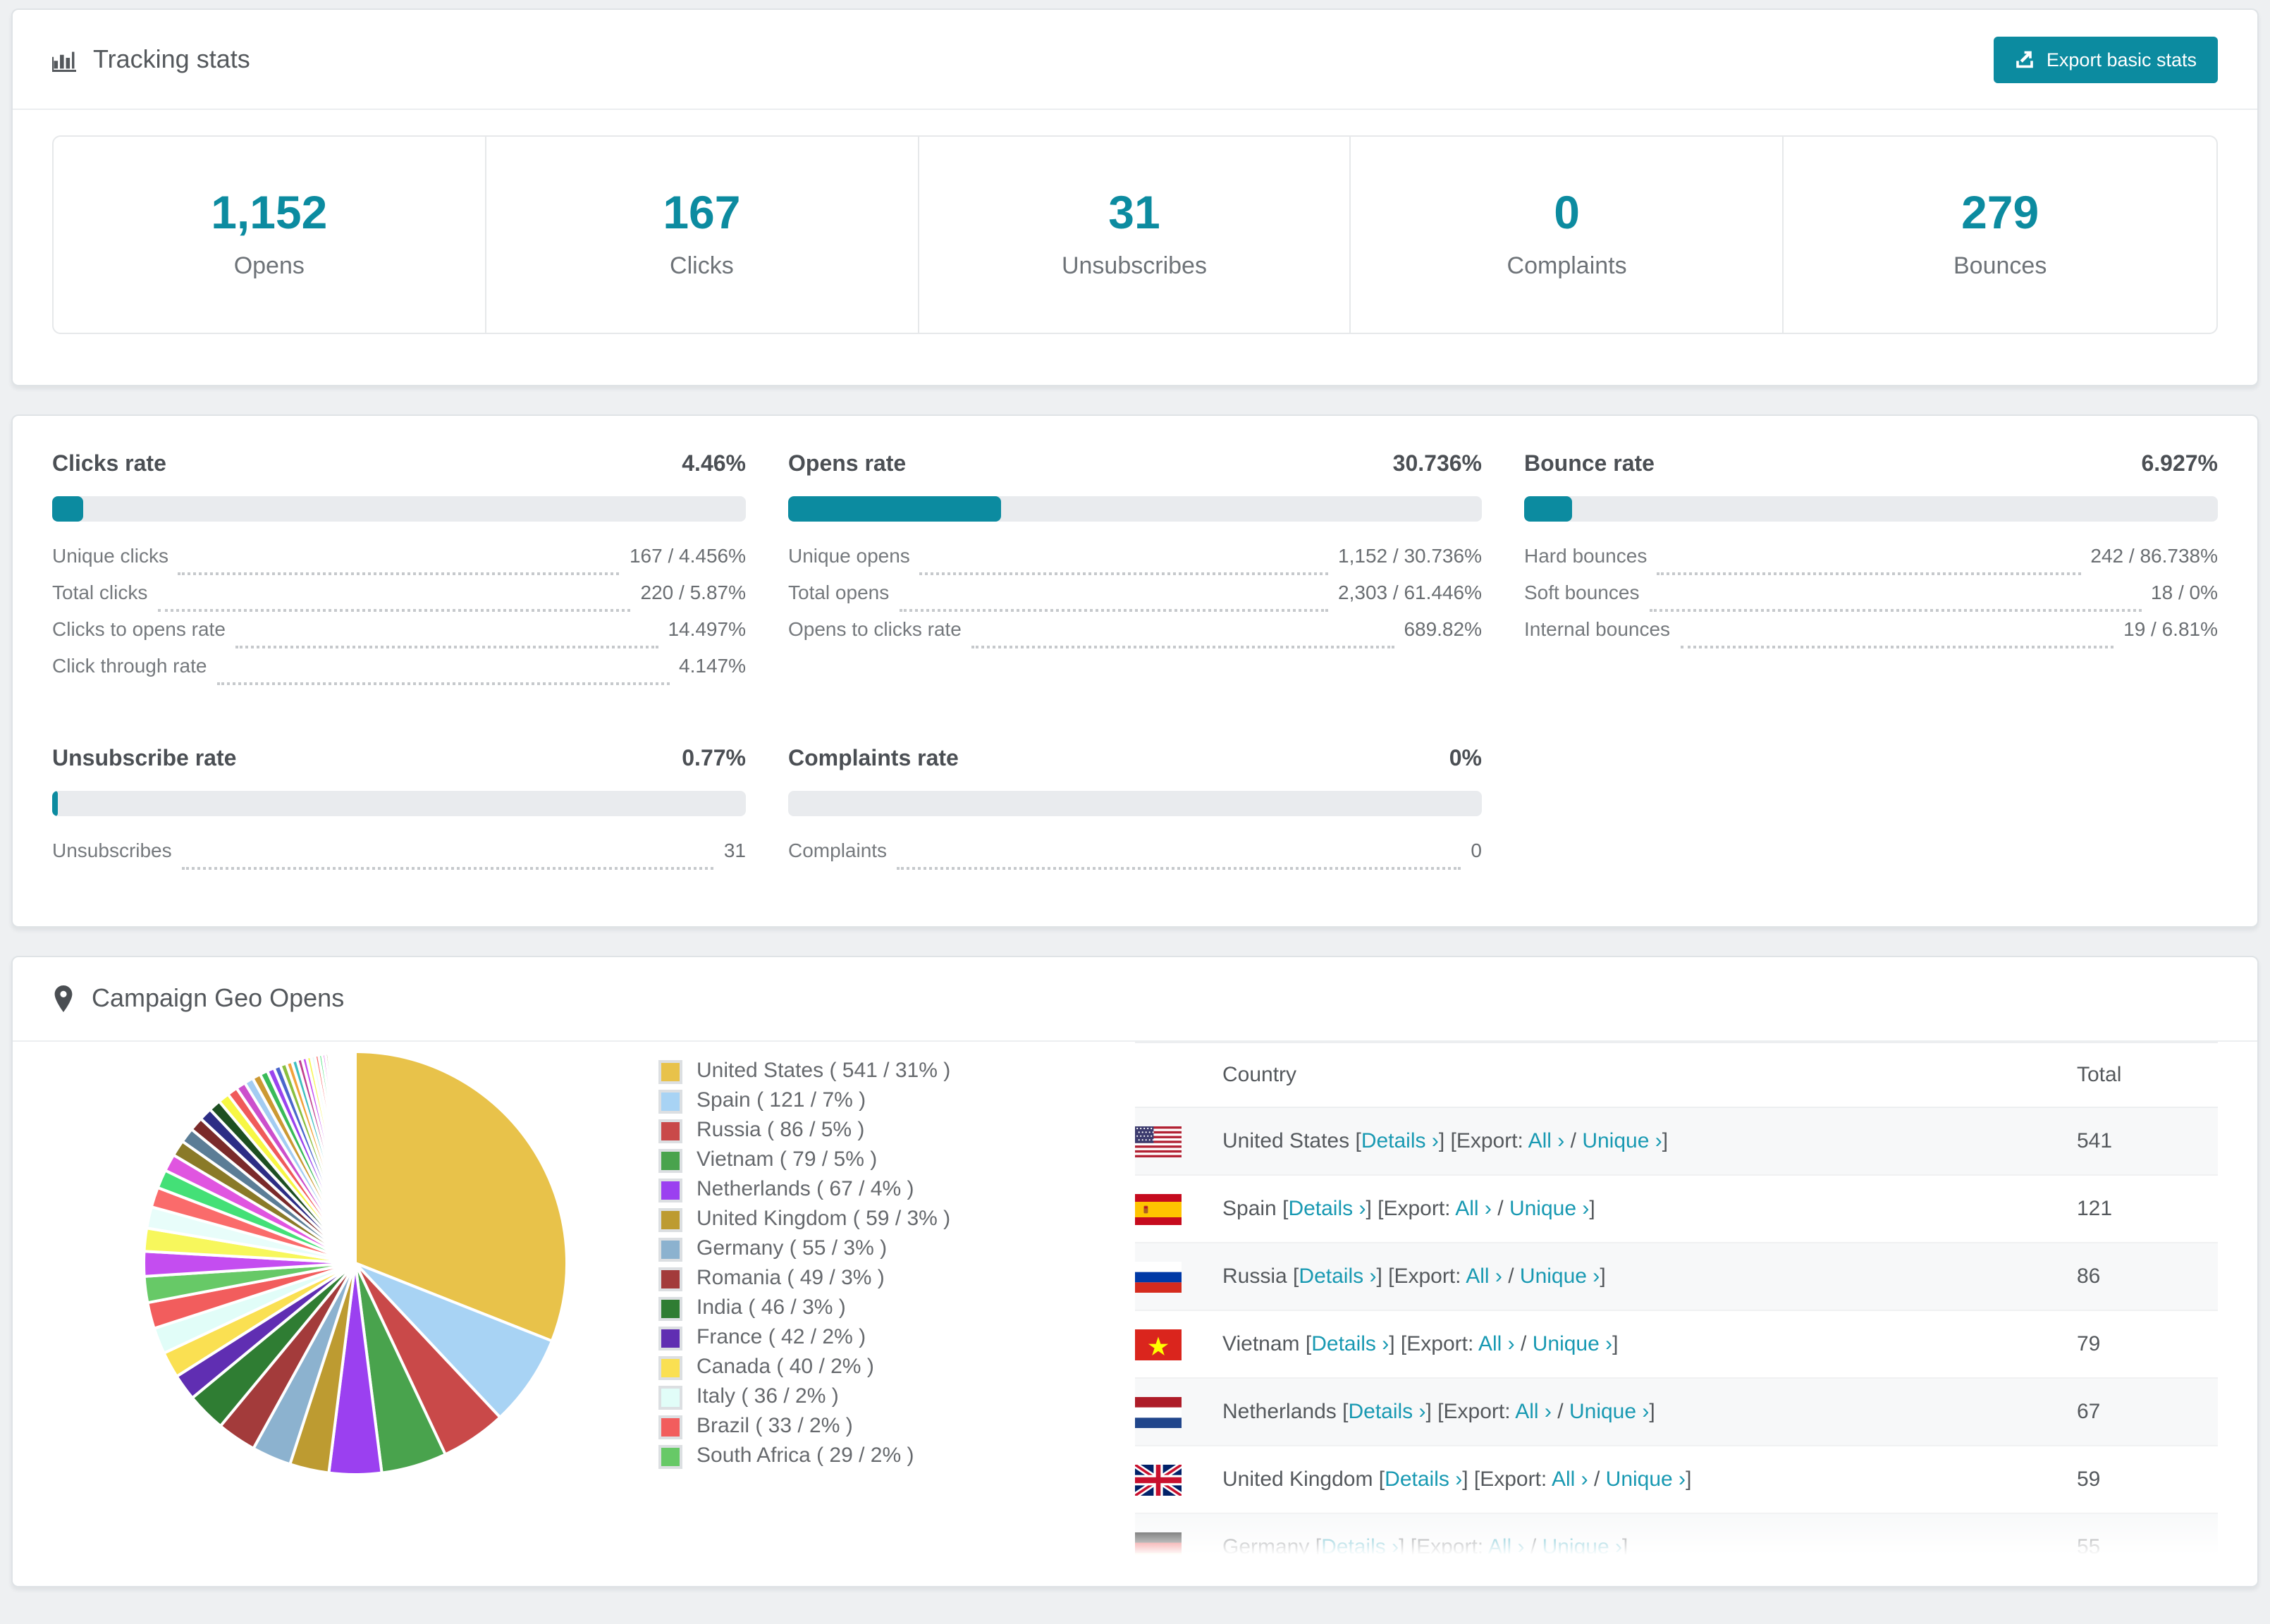 The width and height of the screenshot is (2270, 1624). I want to click on rate-row-value: 1,152 / 30.736%, so click(1410, 555).